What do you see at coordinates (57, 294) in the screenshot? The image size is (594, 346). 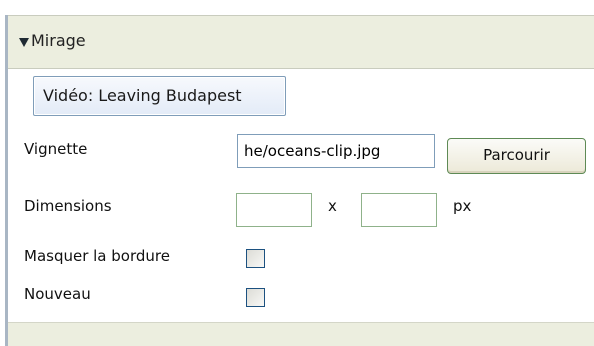 I see `new-window-label: Nouveau` at bounding box center [57, 294].